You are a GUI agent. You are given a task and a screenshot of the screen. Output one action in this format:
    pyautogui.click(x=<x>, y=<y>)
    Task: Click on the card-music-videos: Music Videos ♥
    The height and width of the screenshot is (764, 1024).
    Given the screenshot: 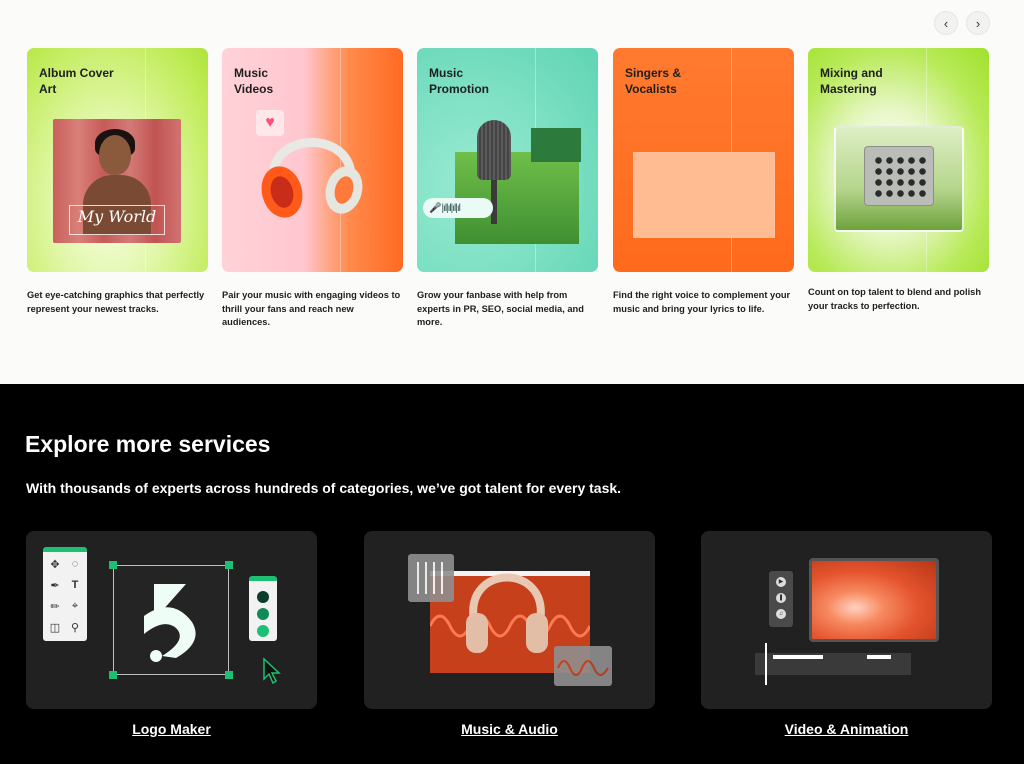 What is the action you would take?
    pyautogui.click(x=312, y=160)
    